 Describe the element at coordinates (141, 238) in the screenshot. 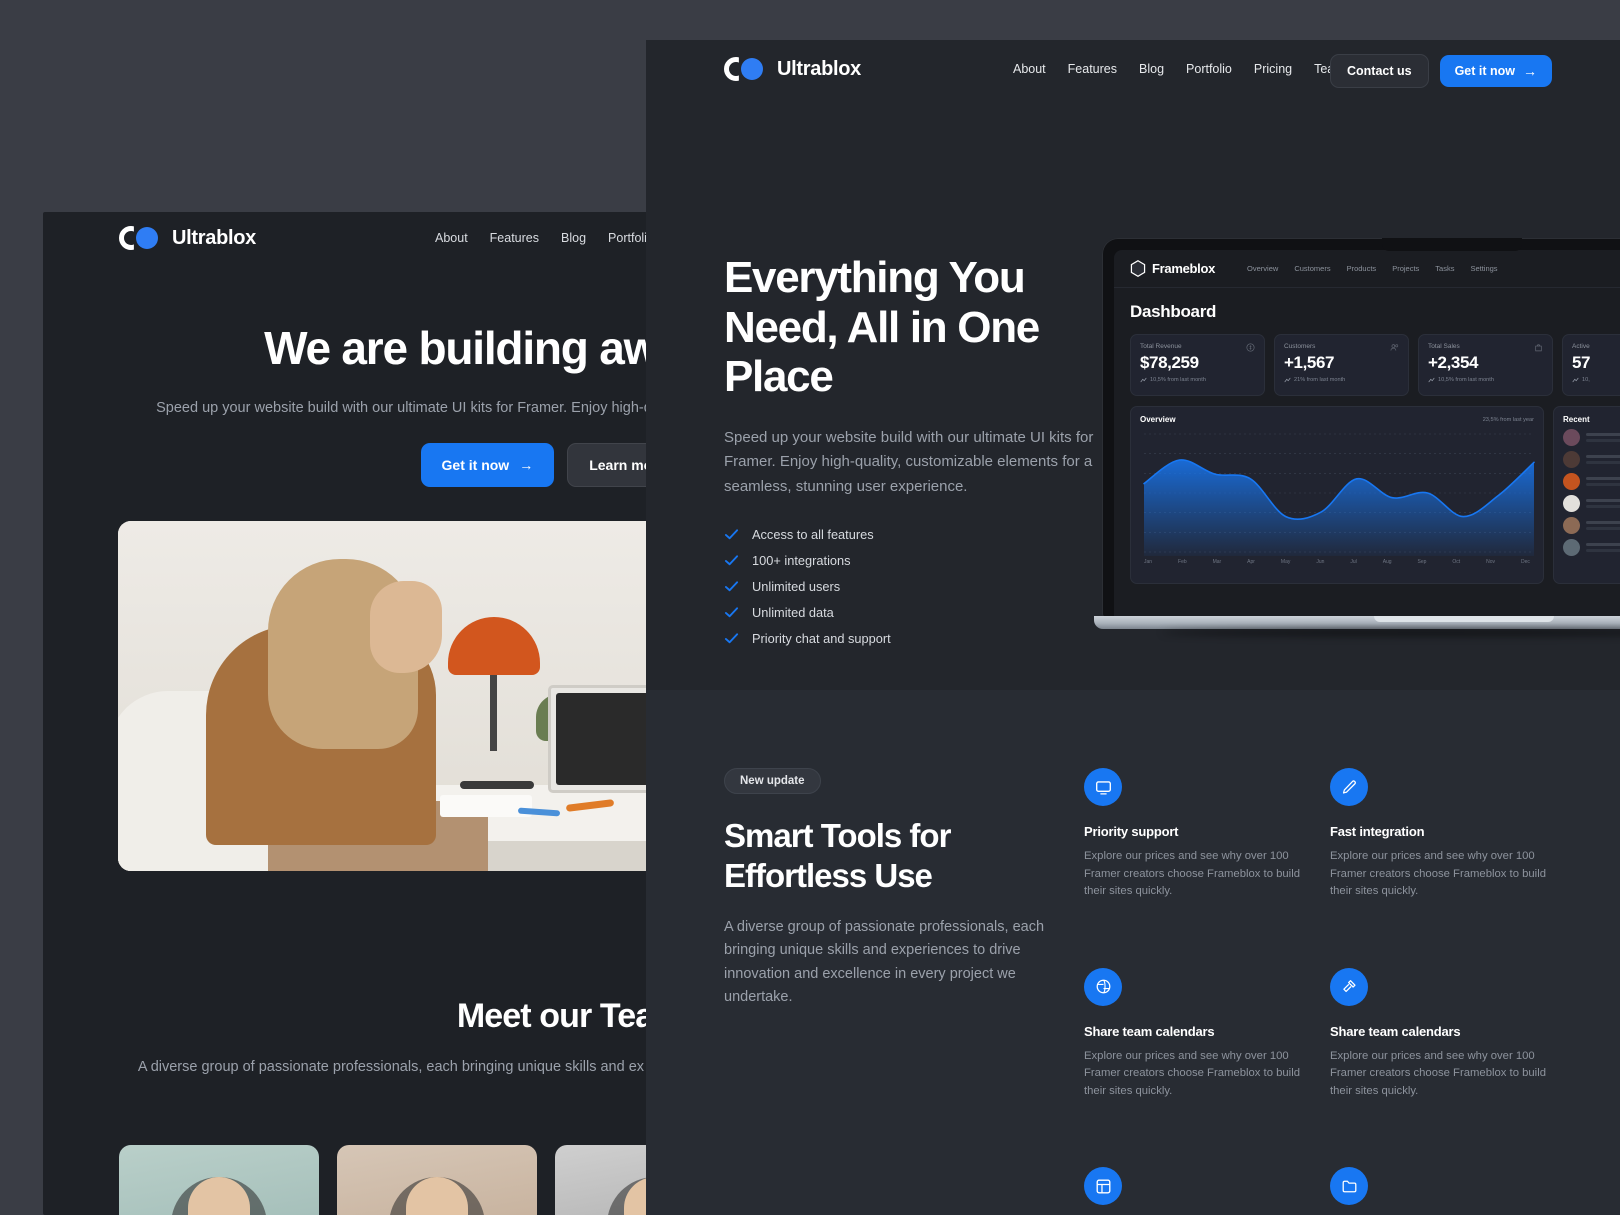

I see `ultrablox-logo-icon` at that location.